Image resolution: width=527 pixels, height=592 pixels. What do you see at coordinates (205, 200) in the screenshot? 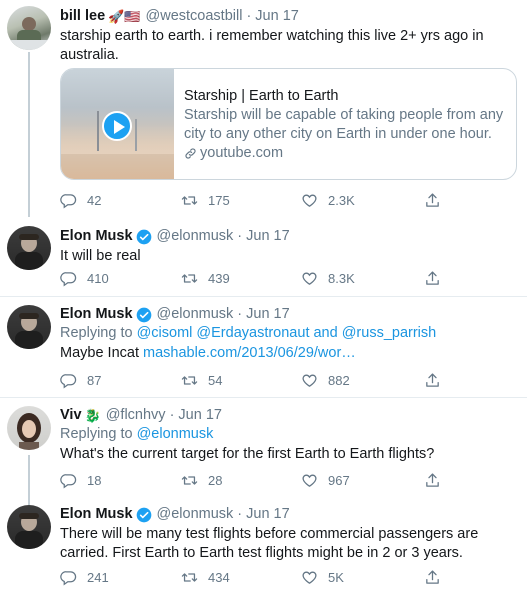
I see `retweet-button: 175` at bounding box center [205, 200].